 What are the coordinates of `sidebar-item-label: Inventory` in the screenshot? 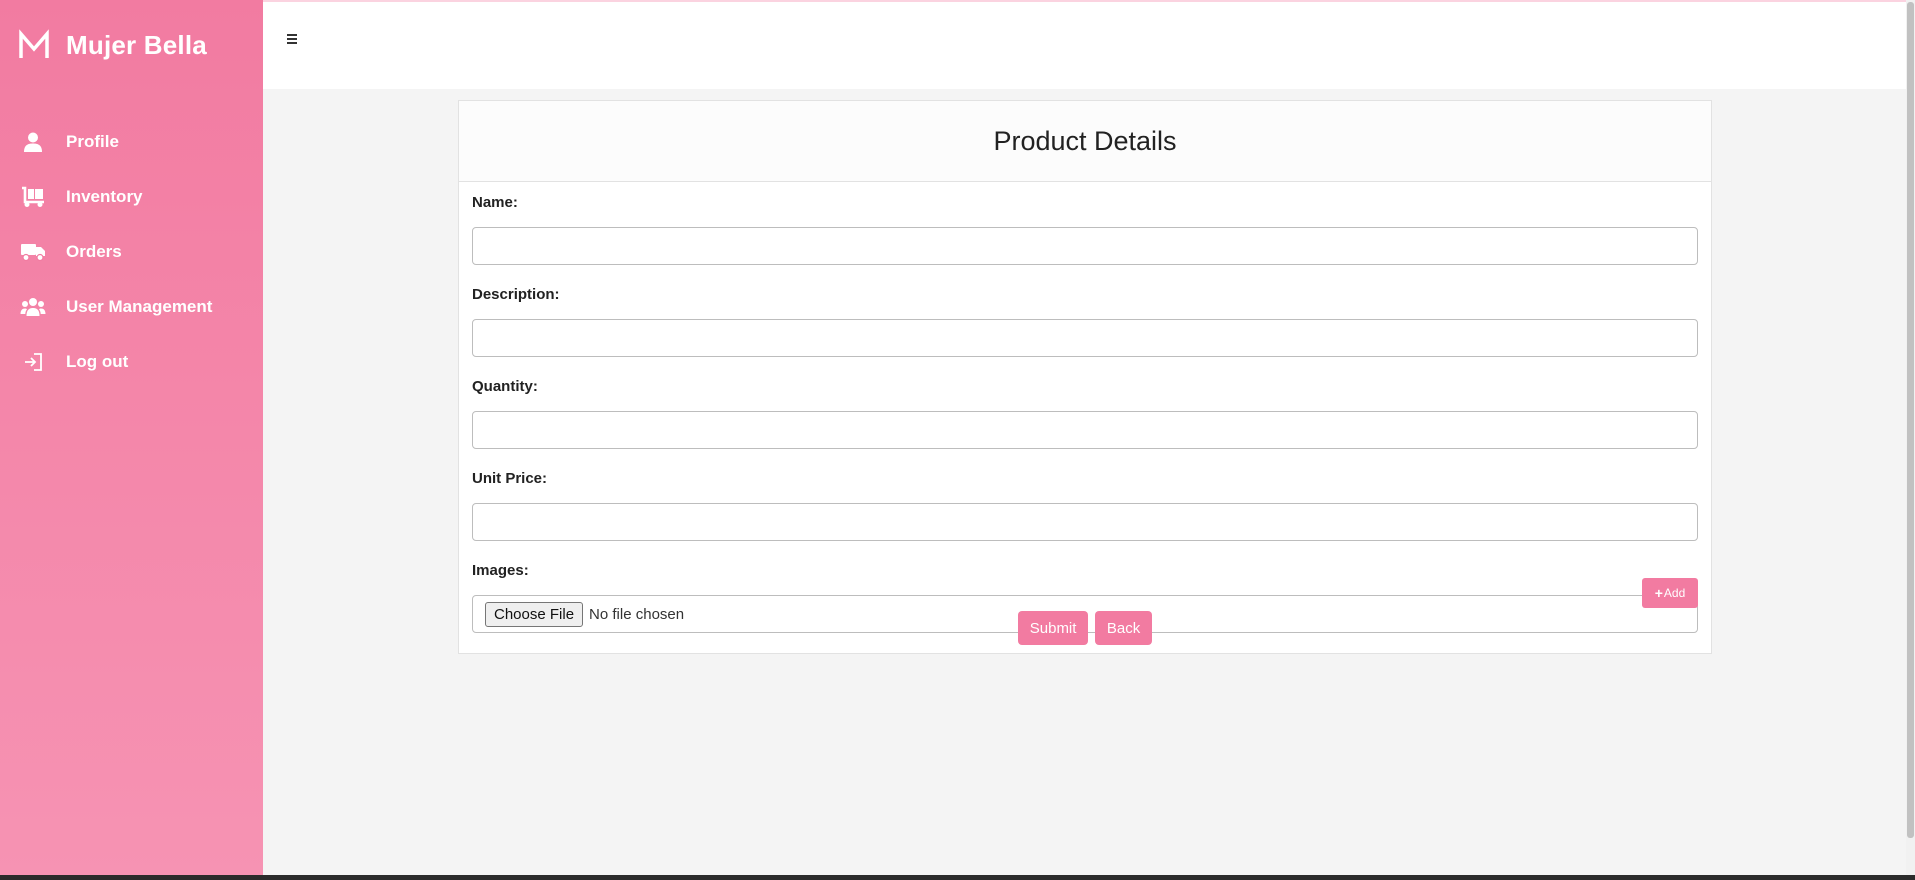 It's located at (104, 196).